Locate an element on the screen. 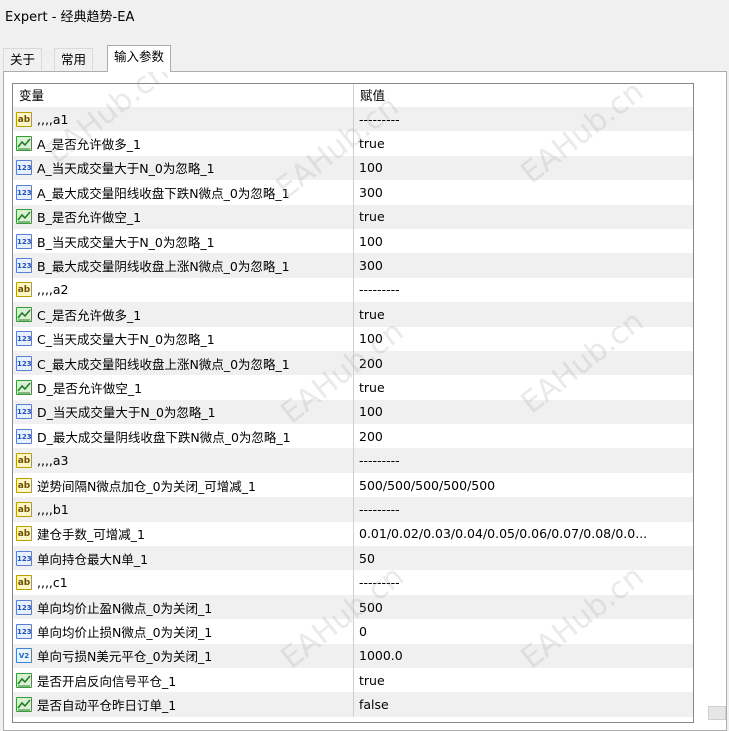  table-row: C_是否允许做多_1 true is located at coordinates (353, 314).